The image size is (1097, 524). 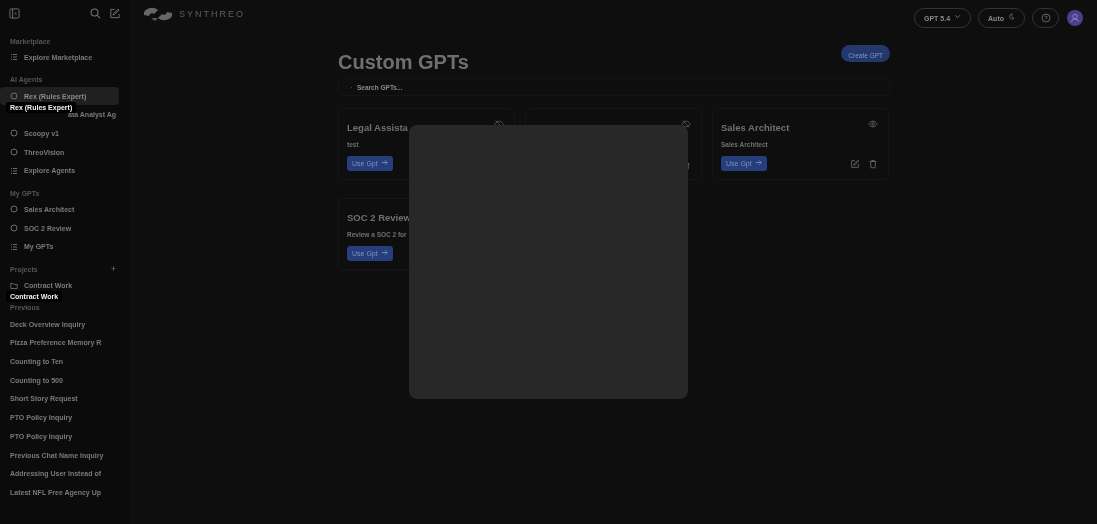 I want to click on search-icon, so click(x=95, y=13).